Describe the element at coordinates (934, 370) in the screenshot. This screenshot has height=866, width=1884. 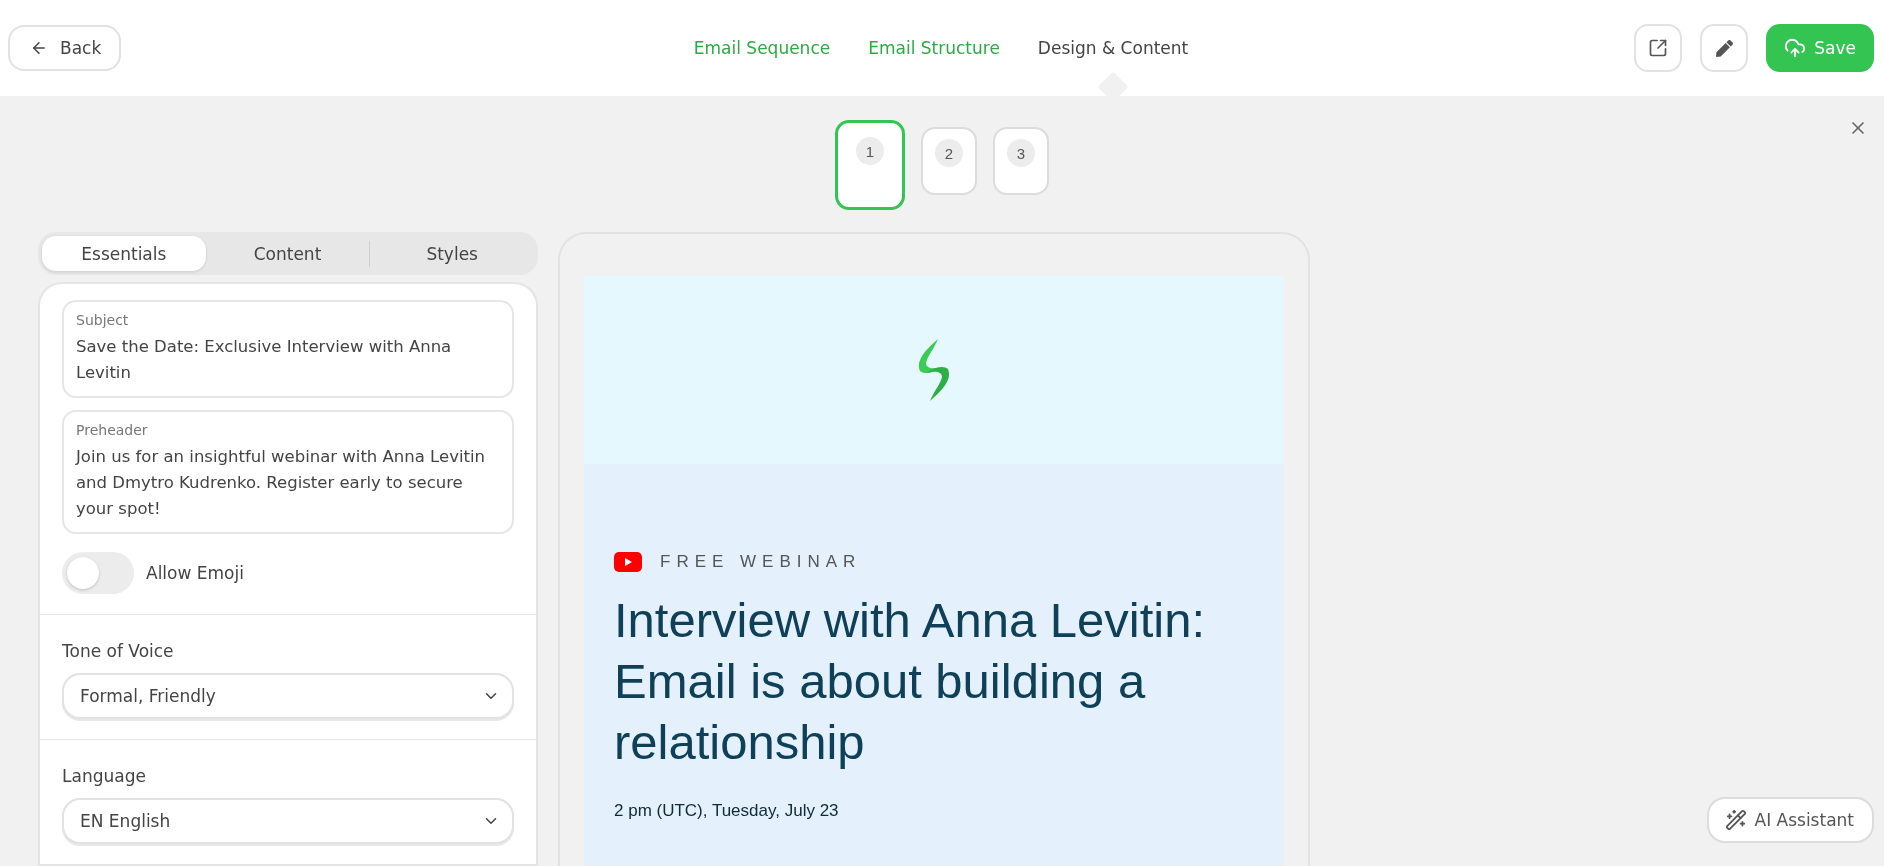
I see `leaf-logo` at that location.